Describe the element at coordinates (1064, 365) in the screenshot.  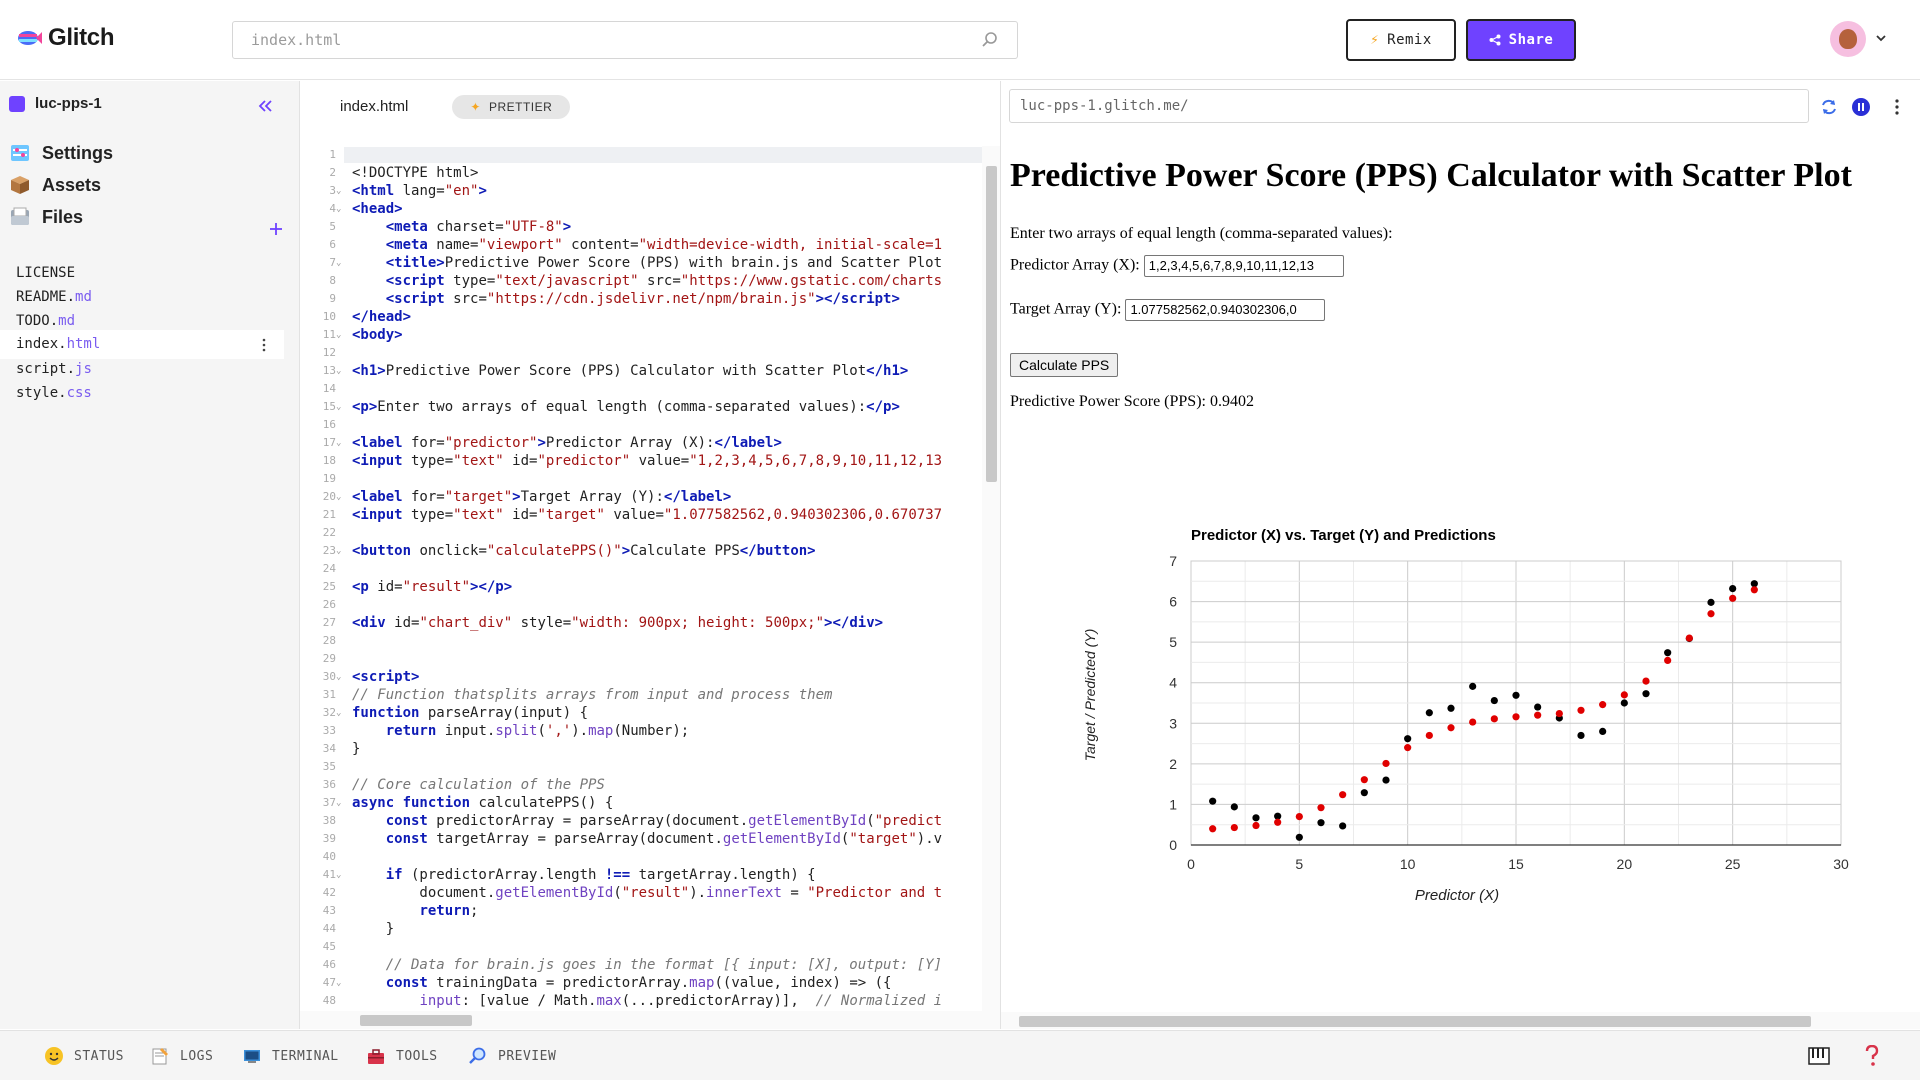
I see `calculate-pps-button: Calculate PPS` at that location.